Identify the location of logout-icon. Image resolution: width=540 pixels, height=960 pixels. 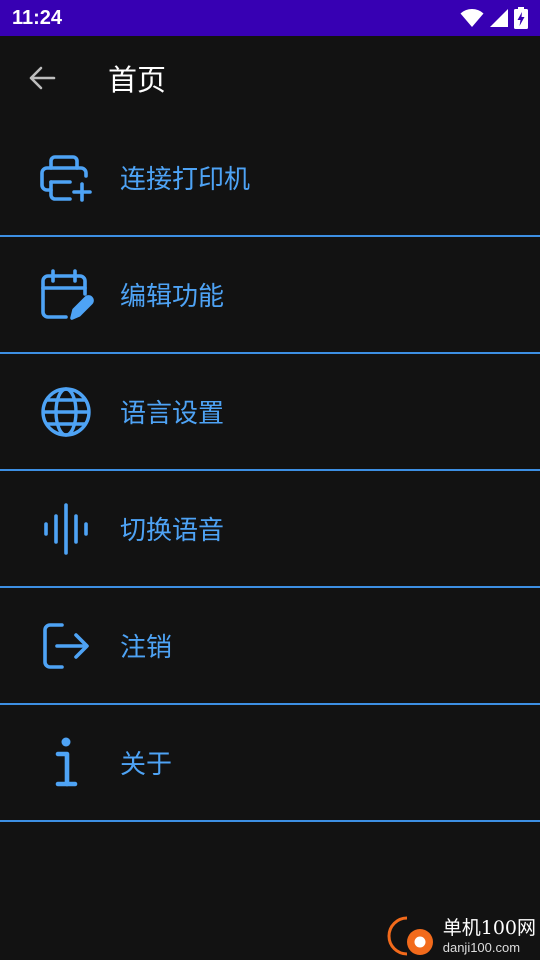
(66, 646).